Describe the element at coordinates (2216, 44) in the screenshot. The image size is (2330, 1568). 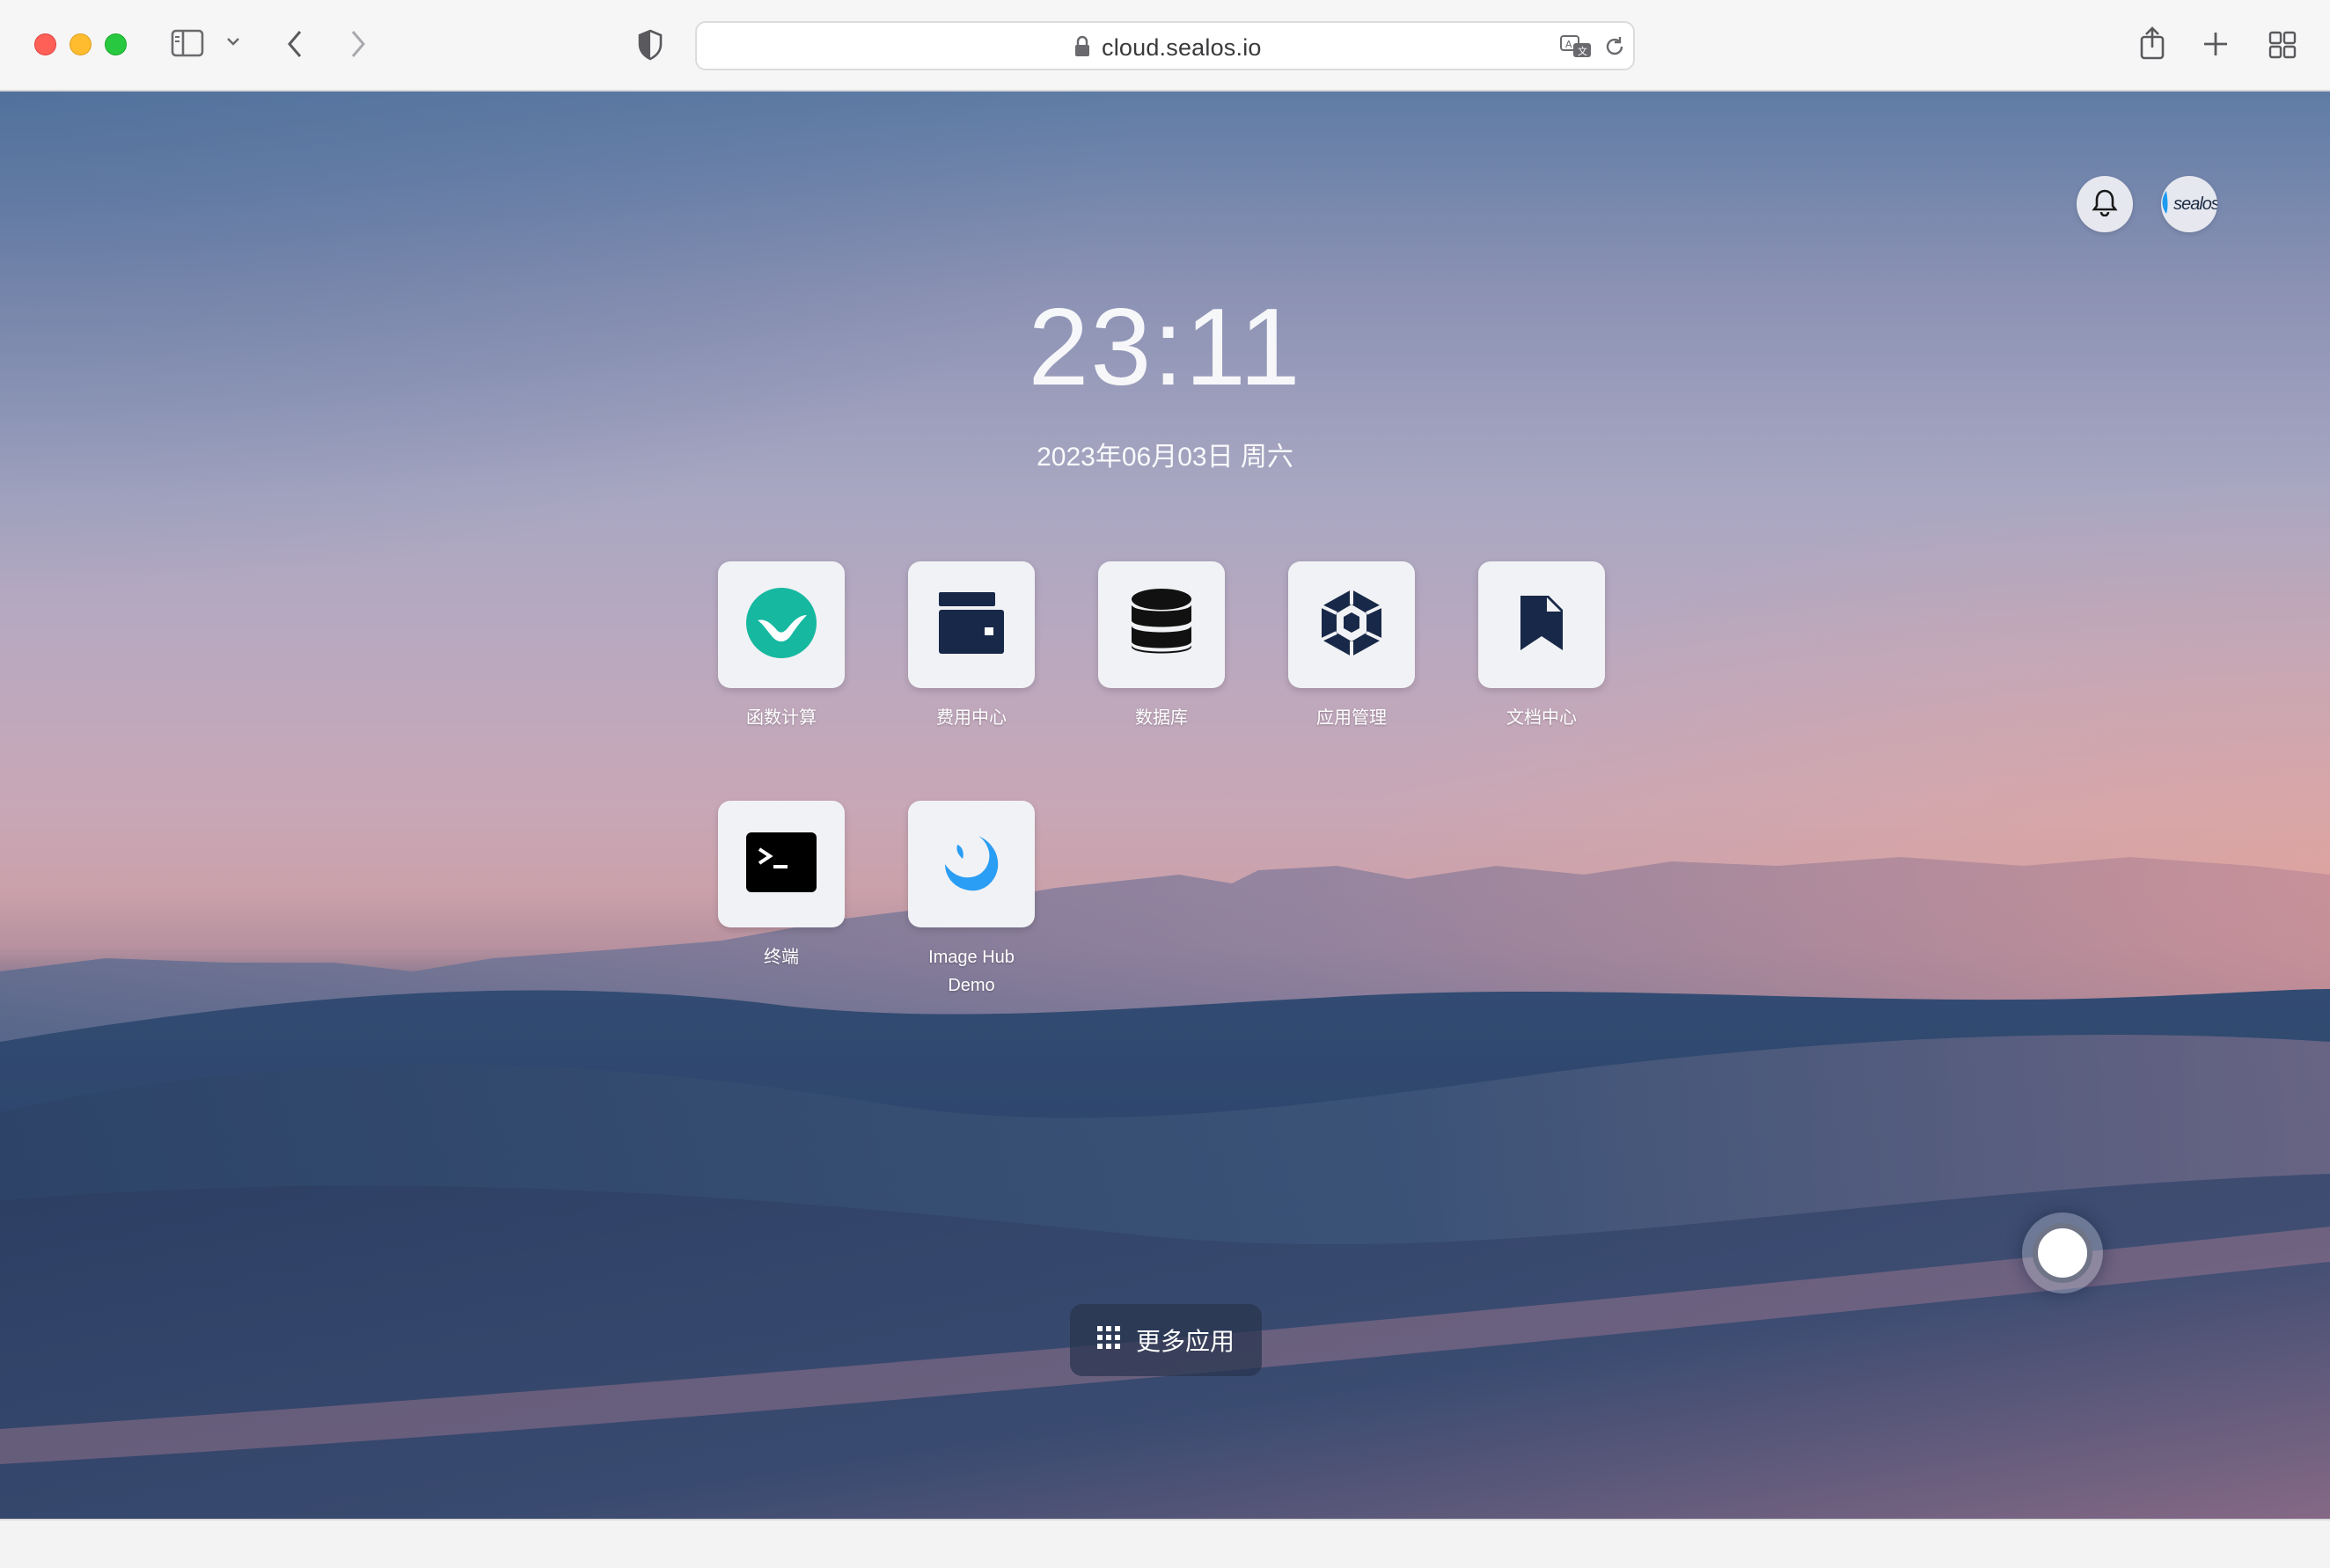
I see `new-tab-icon` at that location.